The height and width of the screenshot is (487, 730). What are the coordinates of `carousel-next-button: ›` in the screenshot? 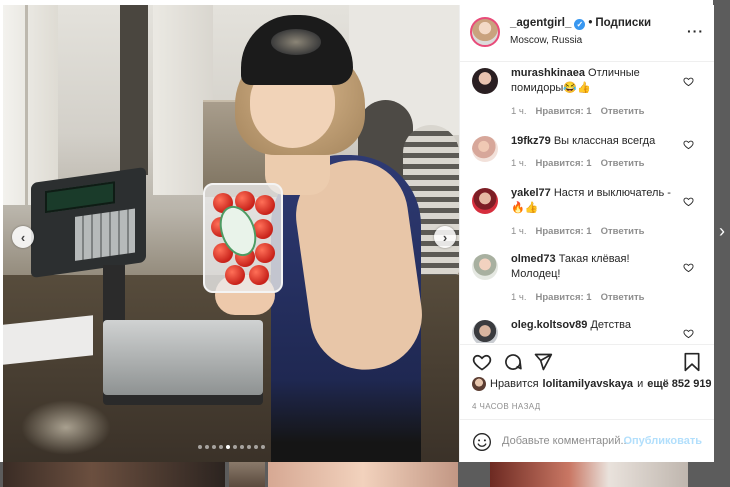 It's located at (445, 237).